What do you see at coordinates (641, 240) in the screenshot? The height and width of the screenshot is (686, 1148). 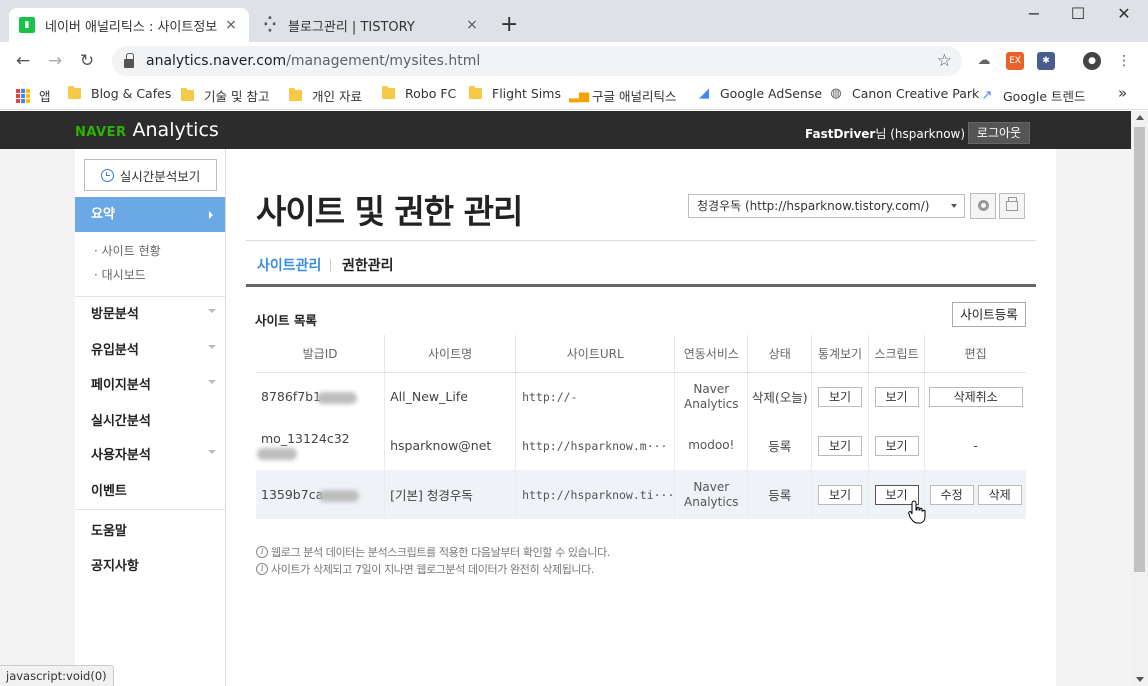 I see `divider` at bounding box center [641, 240].